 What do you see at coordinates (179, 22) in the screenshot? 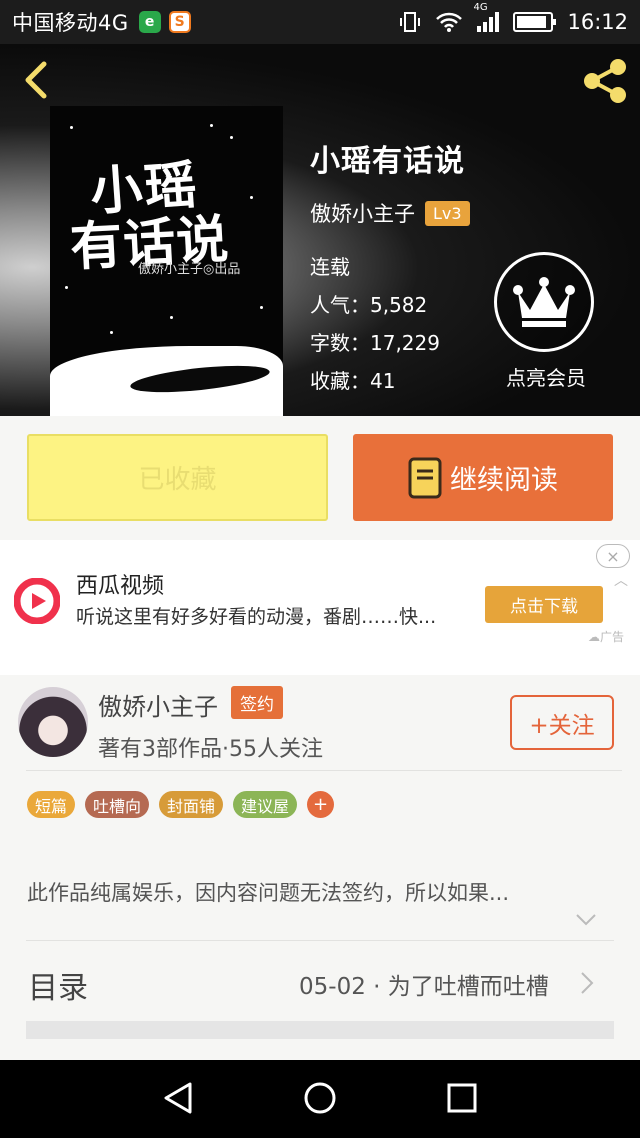
I see `app-notification-icon: S` at bounding box center [179, 22].